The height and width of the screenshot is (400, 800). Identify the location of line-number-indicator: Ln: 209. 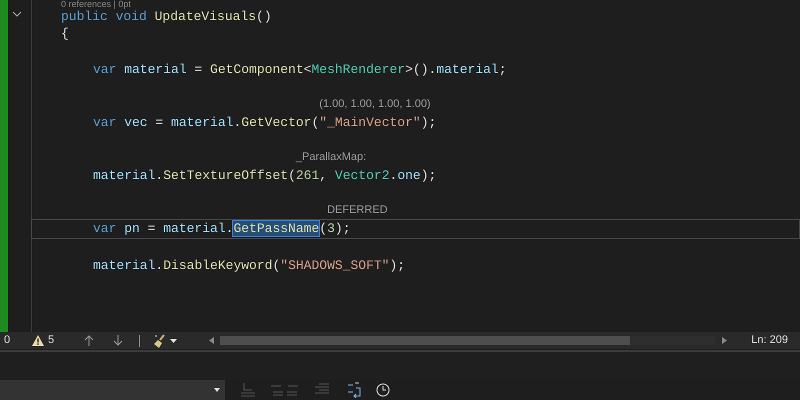
(769, 340).